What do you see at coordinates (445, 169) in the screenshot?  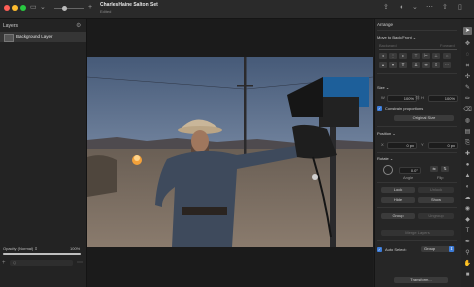 I see `flip-vertical-icon: ⇅` at bounding box center [445, 169].